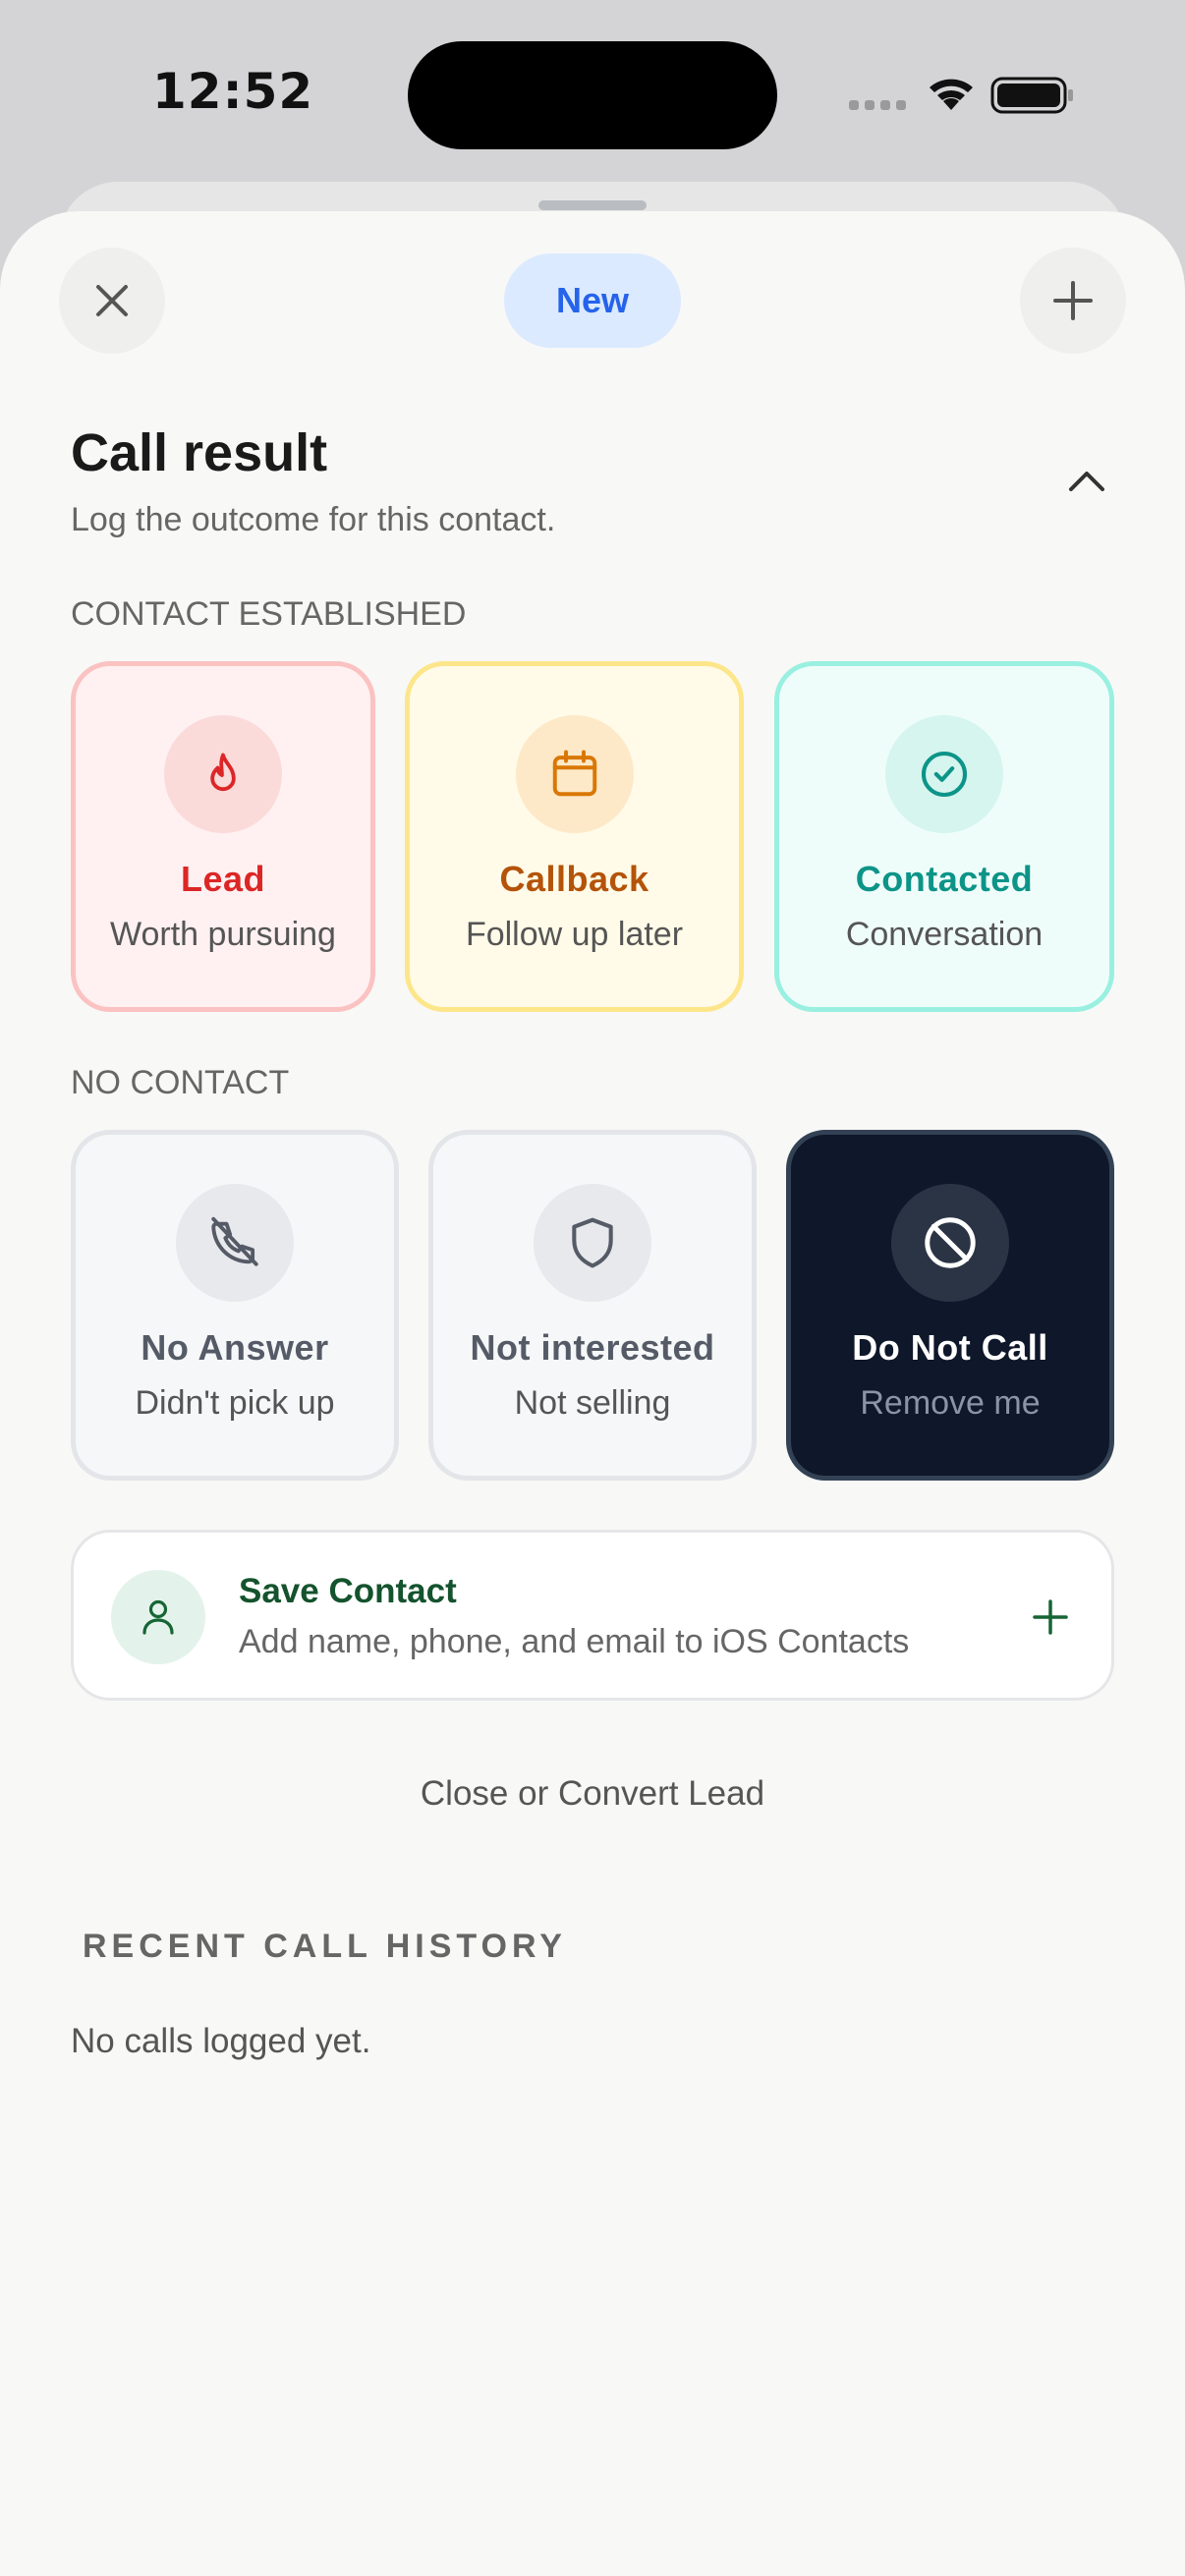 This screenshot has height=2576, width=1185. Describe the element at coordinates (235, 1347) in the screenshot. I see `option-no-answer-label: No Answer` at that location.